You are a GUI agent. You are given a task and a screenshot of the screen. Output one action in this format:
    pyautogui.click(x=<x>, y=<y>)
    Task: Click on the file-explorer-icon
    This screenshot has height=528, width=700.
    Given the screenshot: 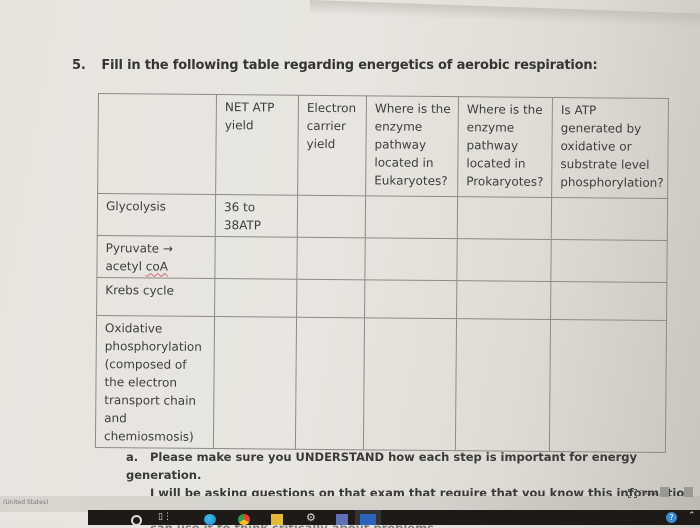 What is the action you would take?
    pyautogui.click(x=277, y=519)
    